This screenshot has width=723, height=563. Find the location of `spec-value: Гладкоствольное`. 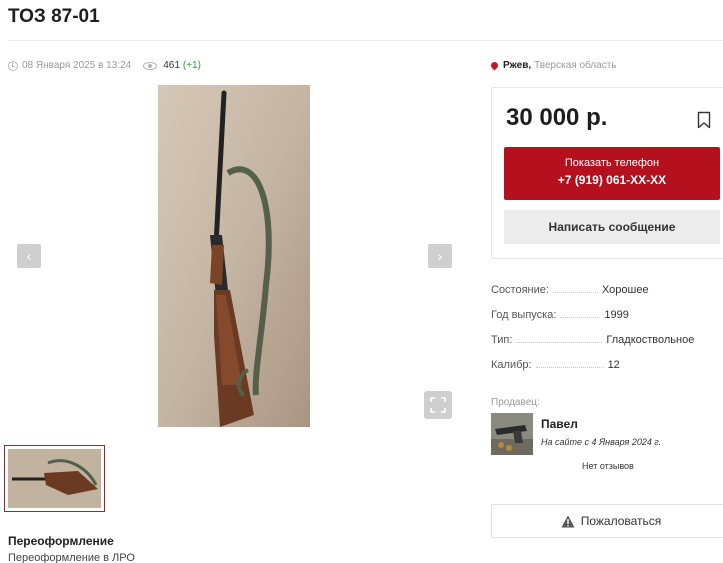

spec-value: Гладкоствольное is located at coordinates (650, 340).